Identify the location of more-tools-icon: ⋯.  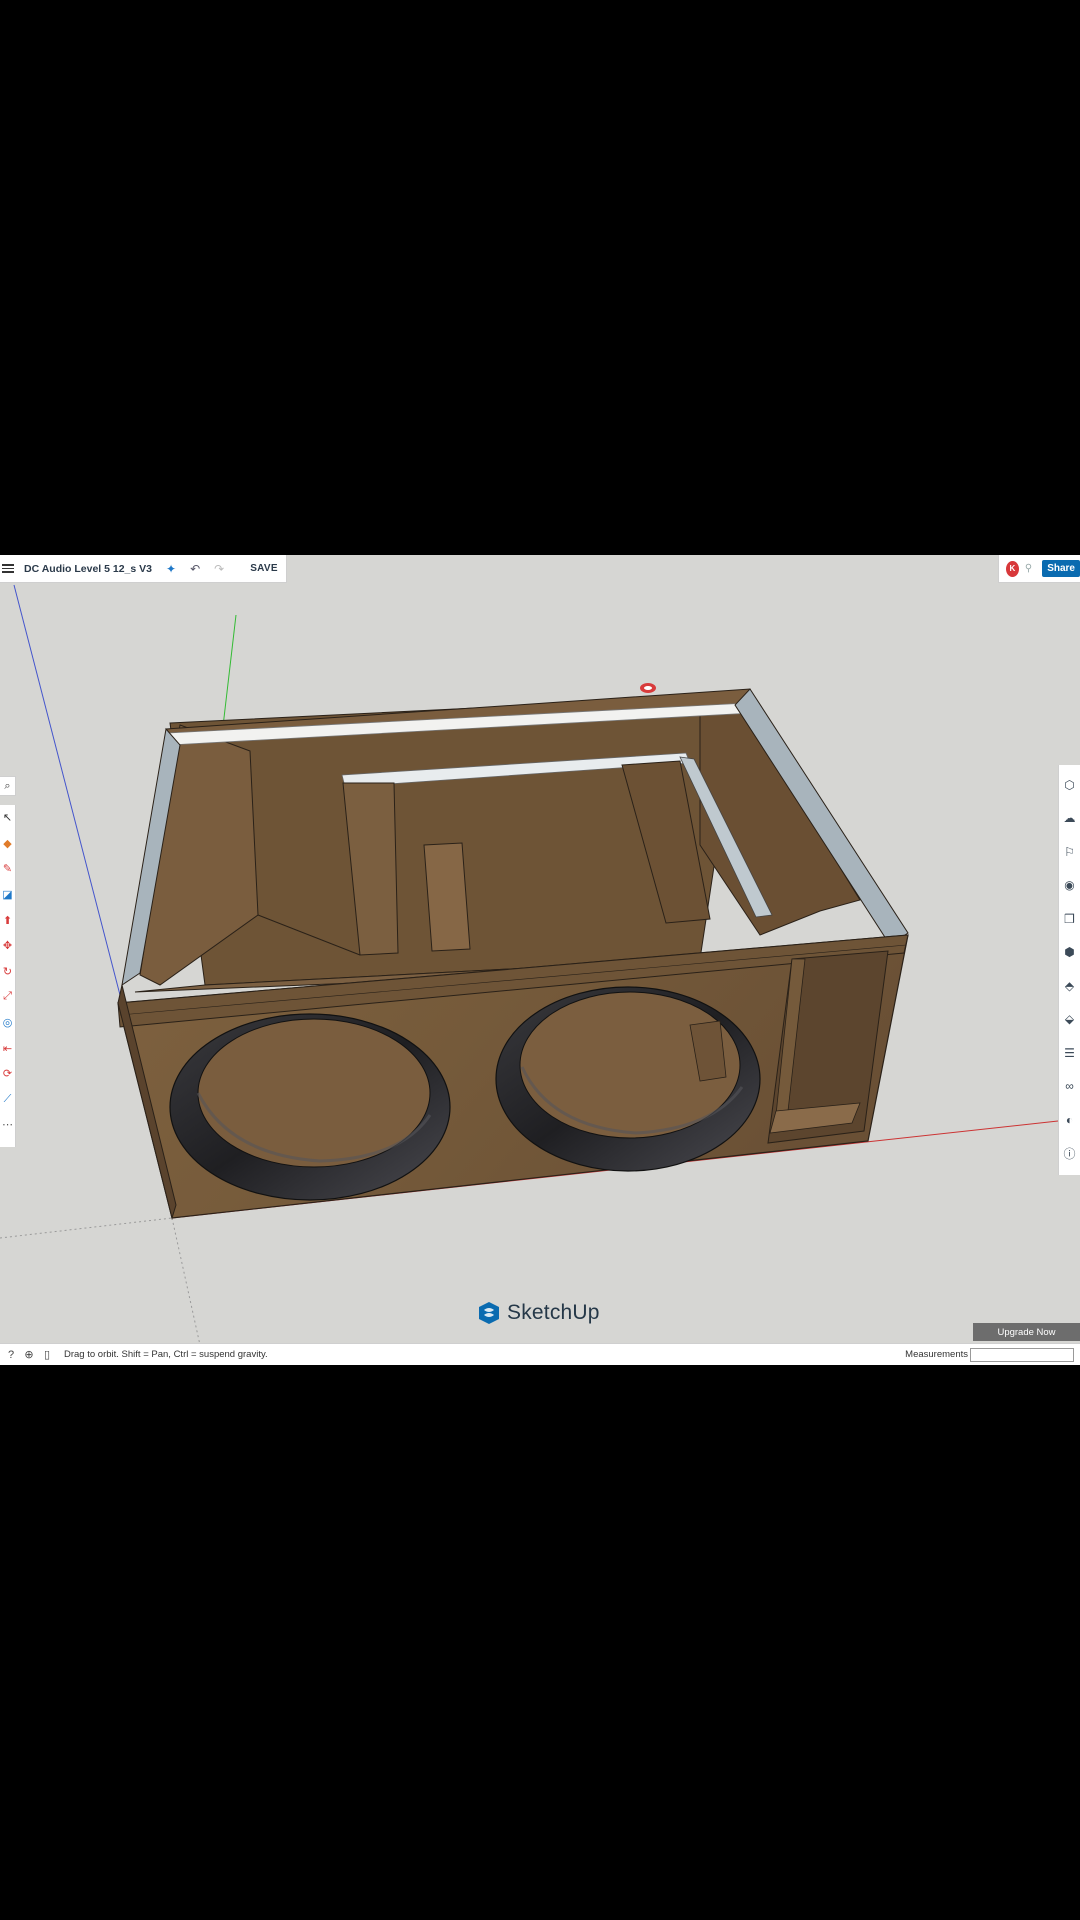
(8, 1125).